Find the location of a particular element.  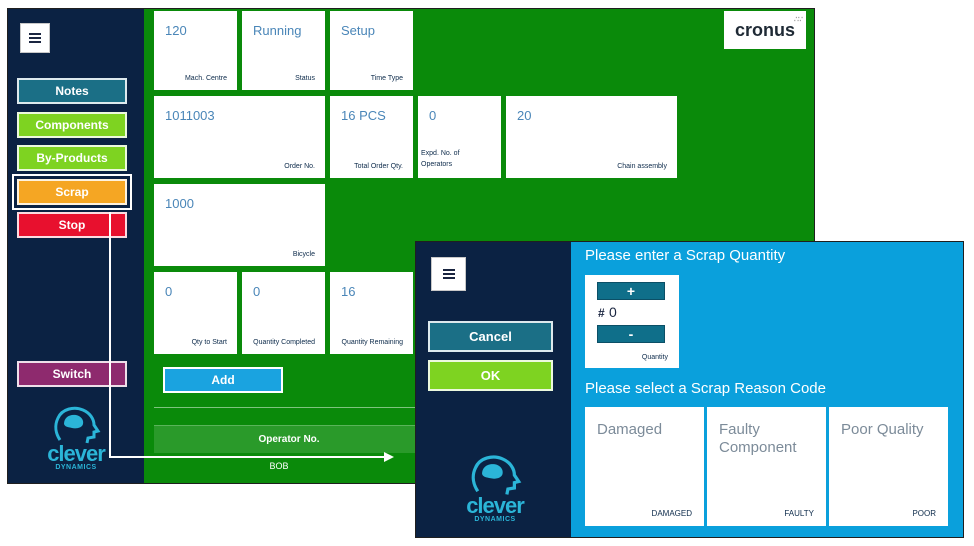

tile-quantity-completed: 0 Quantity Completed is located at coordinates (283, 313).